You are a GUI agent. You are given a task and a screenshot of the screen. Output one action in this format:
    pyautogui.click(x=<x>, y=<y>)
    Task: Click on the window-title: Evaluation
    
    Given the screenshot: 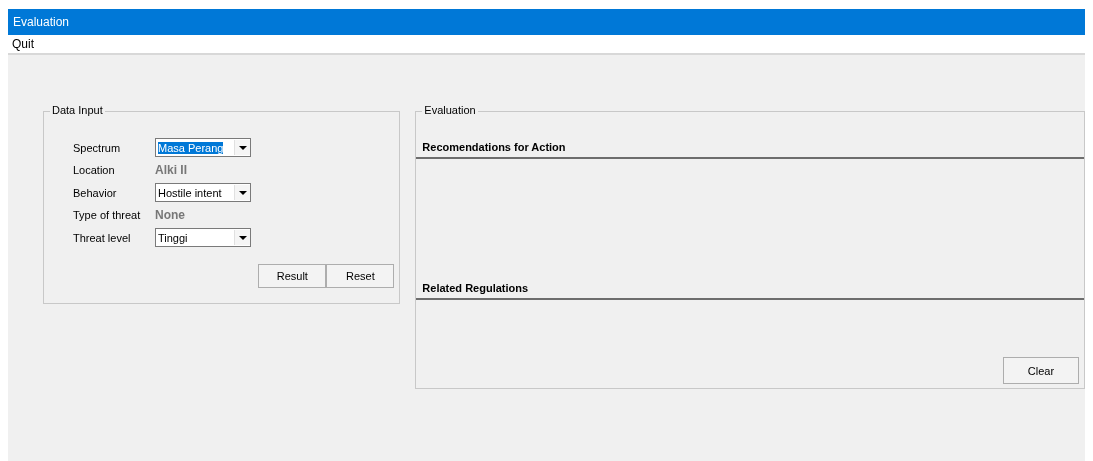 What is the action you would take?
    pyautogui.click(x=41, y=22)
    